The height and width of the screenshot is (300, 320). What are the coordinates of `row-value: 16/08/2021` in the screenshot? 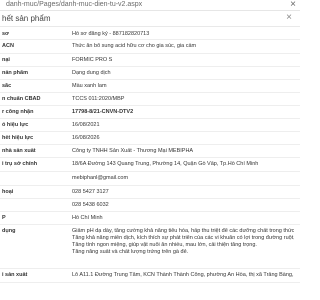 It's located at (86, 125).